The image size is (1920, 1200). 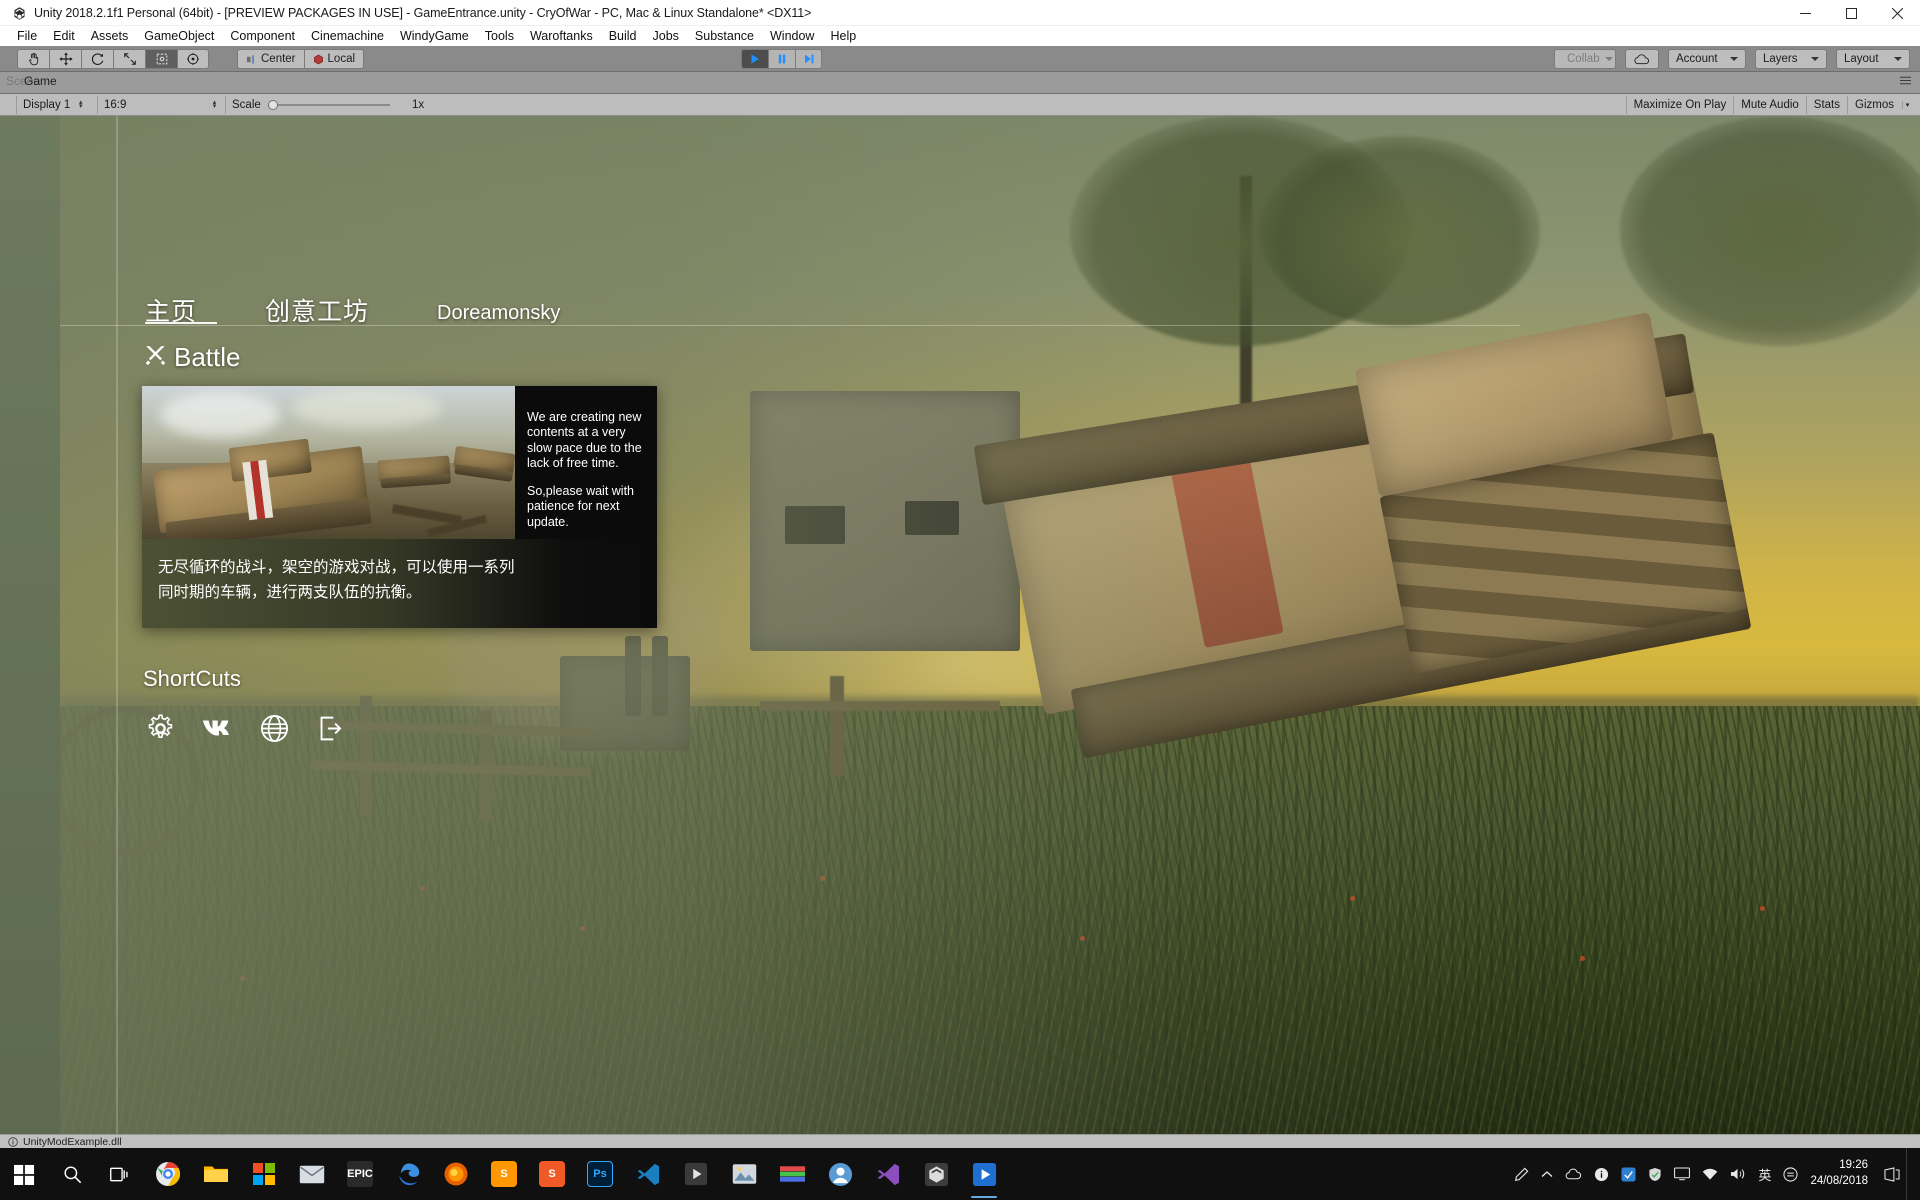 I want to click on windows-taskbar: EPIC S S Ps 英 19:26 24/08/2018, so click(x=960, y=1174).